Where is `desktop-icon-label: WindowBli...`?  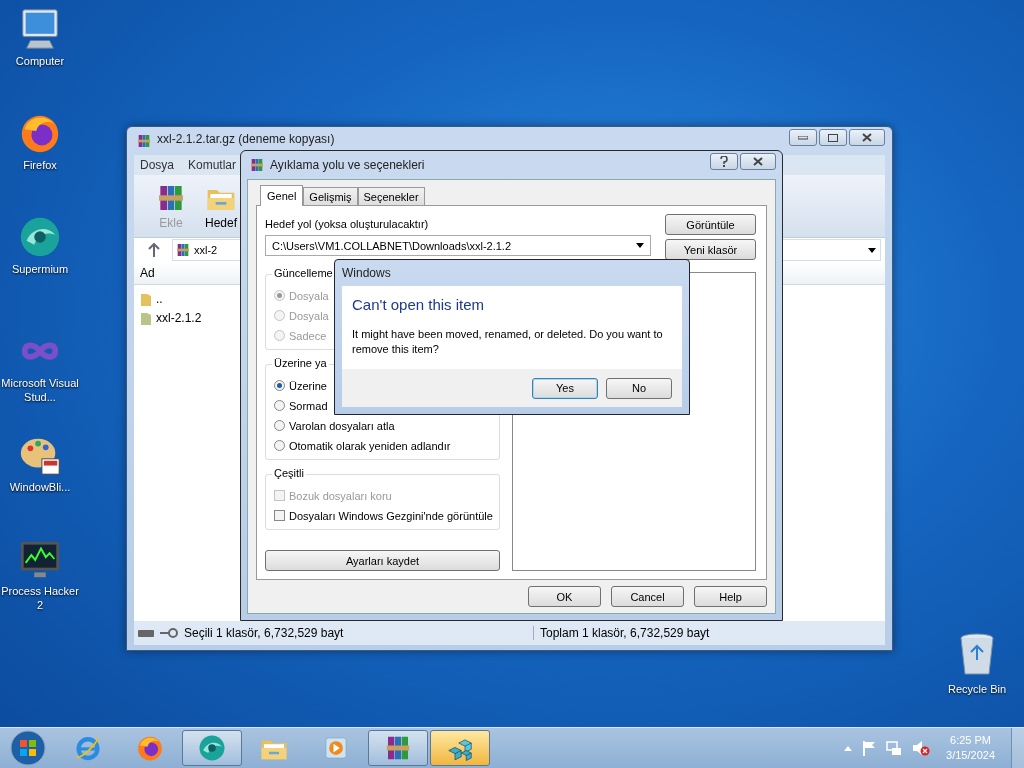
desktop-icon-label: WindowBli... is located at coordinates (40, 487).